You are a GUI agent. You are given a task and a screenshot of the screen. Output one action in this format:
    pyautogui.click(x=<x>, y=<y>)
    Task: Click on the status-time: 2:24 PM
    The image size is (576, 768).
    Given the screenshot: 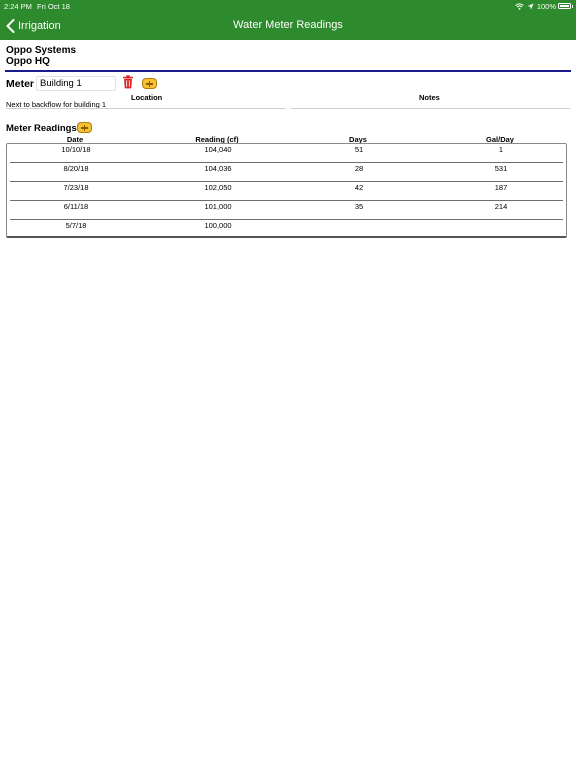 What is the action you would take?
    pyautogui.click(x=18, y=6)
    